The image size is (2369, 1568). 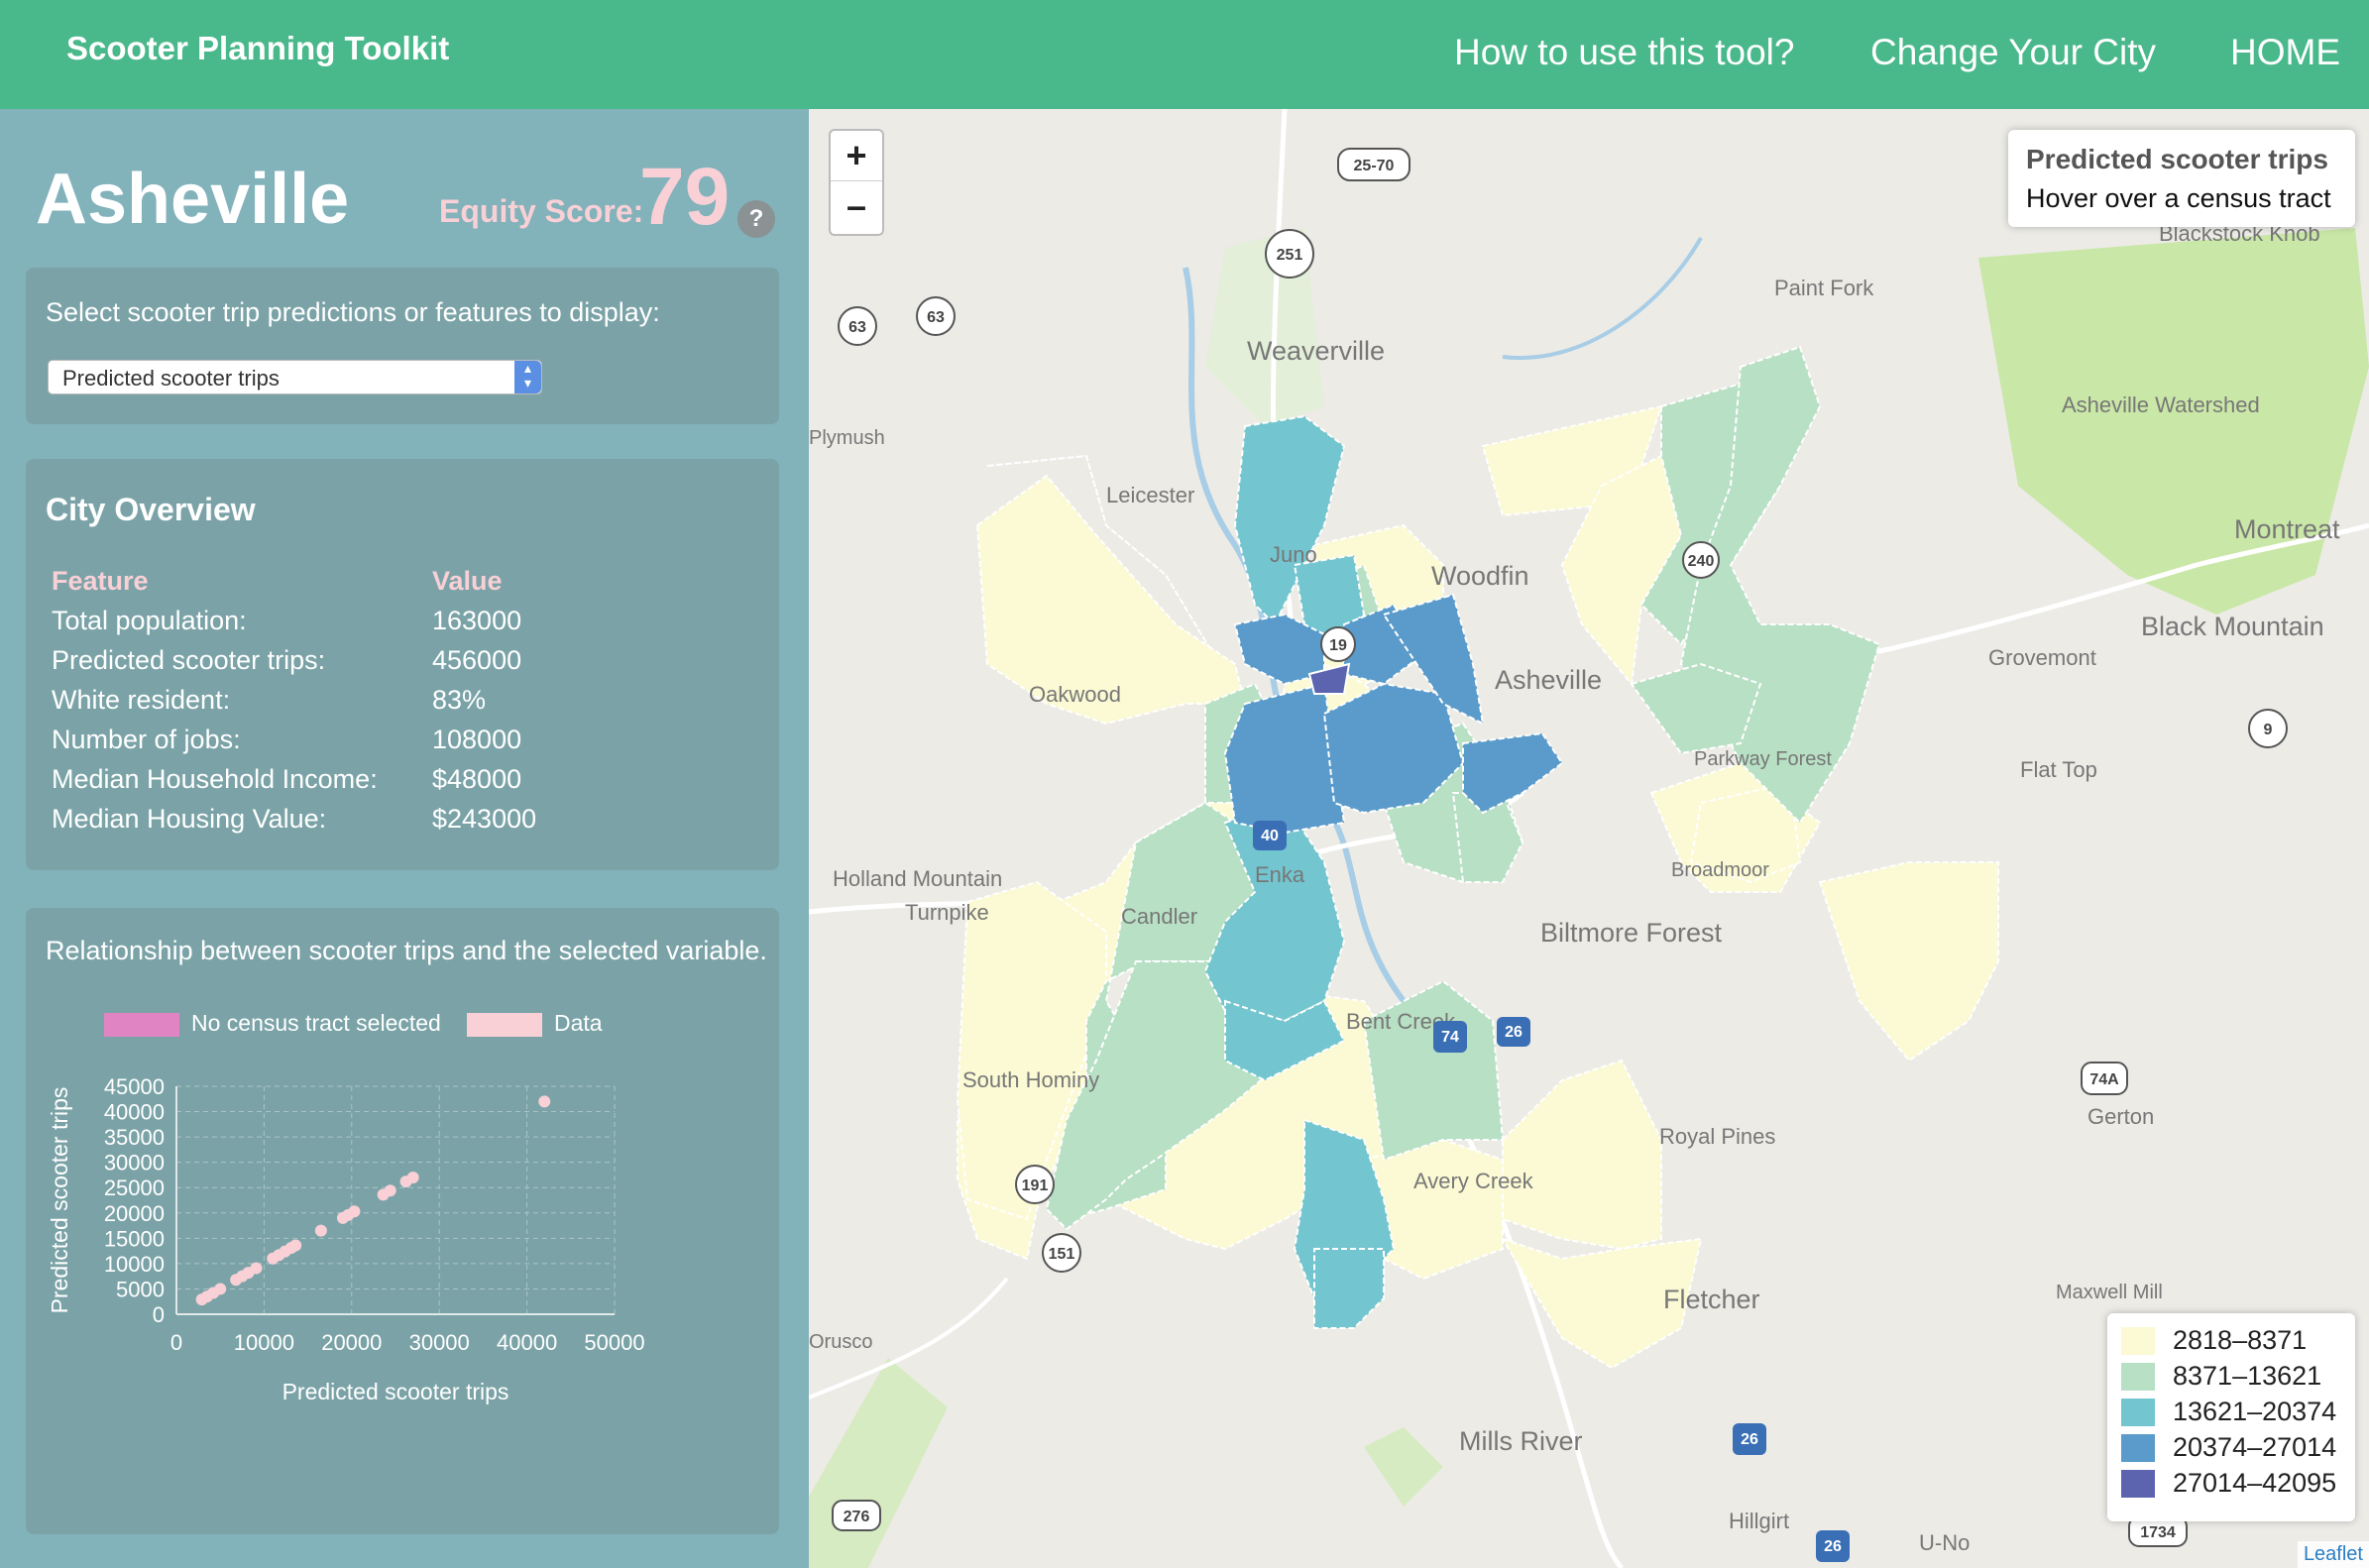 What do you see at coordinates (140, 1289) in the screenshot?
I see `y-tick-label: 5000` at bounding box center [140, 1289].